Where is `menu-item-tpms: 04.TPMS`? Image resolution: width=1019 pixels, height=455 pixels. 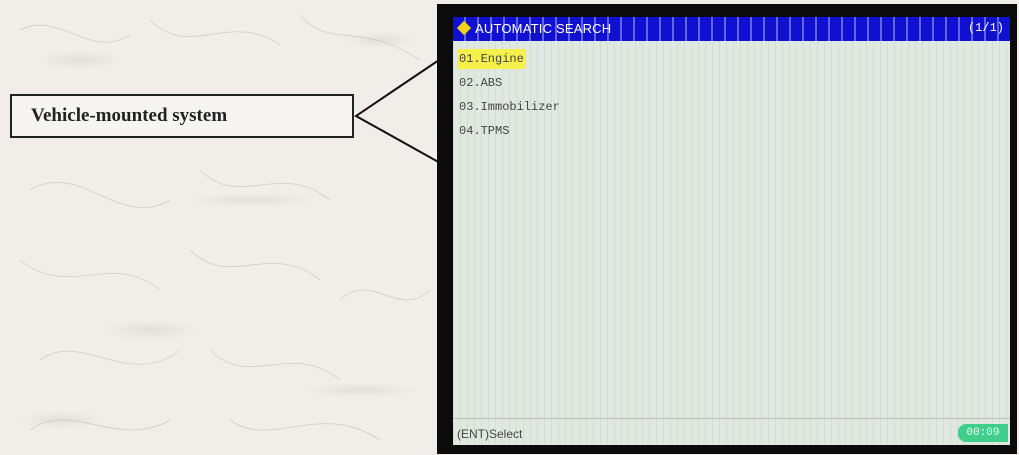 menu-item-tpms: 04.TPMS is located at coordinates (509, 131).